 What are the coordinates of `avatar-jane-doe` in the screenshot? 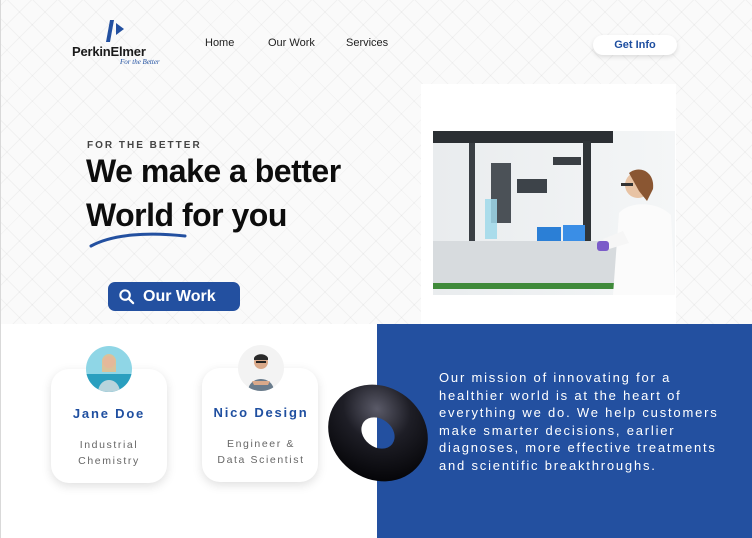 It's located at (109, 369).